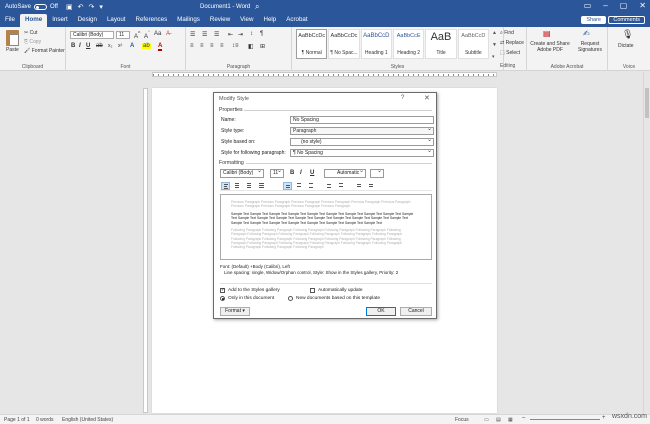 This screenshot has width=650, height=424. What do you see at coordinates (299, 186) in the screenshot?
I see `one-half-spacing-icon` at bounding box center [299, 186].